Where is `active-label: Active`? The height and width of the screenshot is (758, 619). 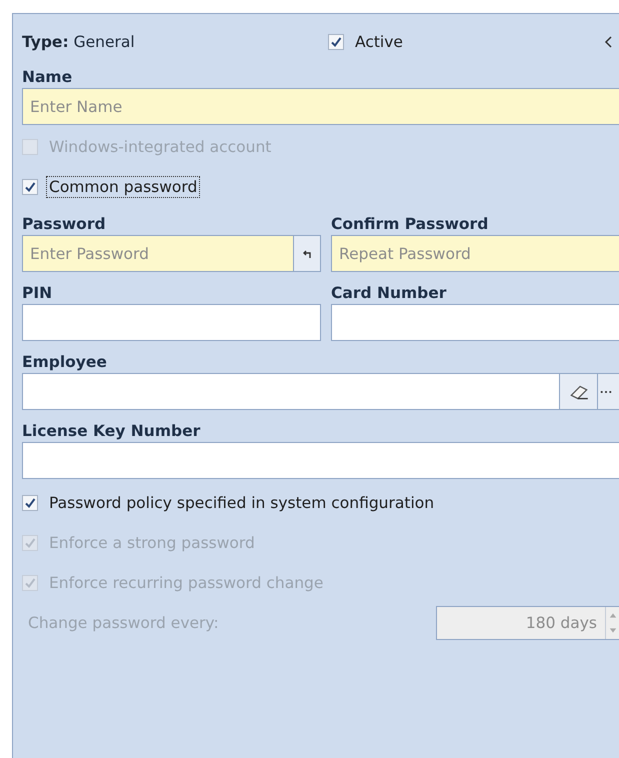
active-label: Active is located at coordinates (379, 42).